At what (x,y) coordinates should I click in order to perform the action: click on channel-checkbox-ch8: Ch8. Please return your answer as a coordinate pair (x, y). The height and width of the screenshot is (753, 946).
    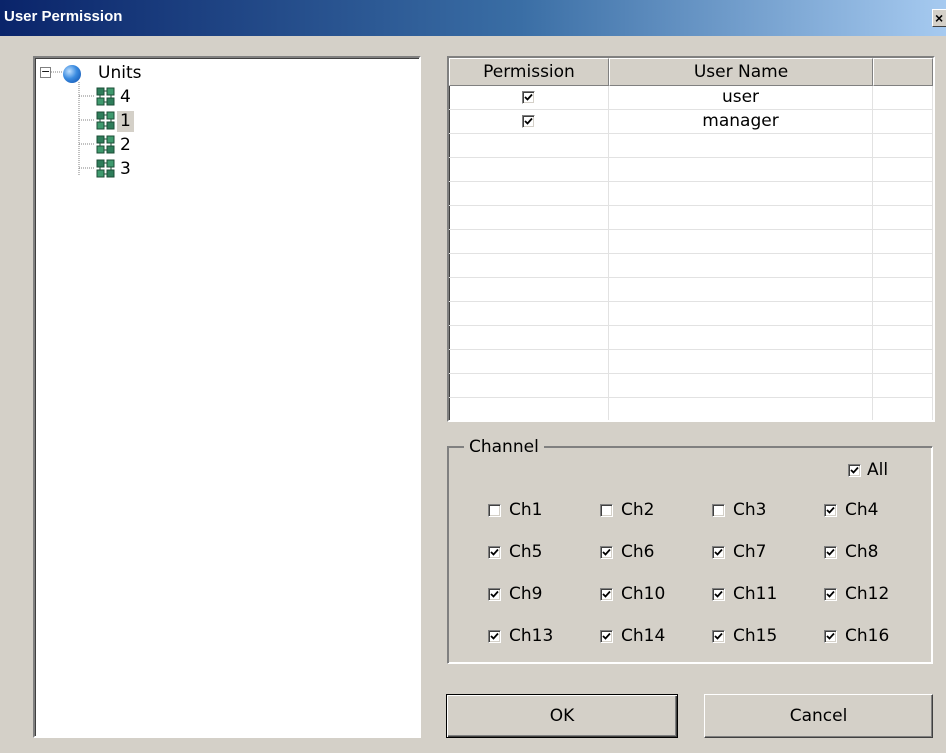
    Looking at the image, I should click on (851, 552).